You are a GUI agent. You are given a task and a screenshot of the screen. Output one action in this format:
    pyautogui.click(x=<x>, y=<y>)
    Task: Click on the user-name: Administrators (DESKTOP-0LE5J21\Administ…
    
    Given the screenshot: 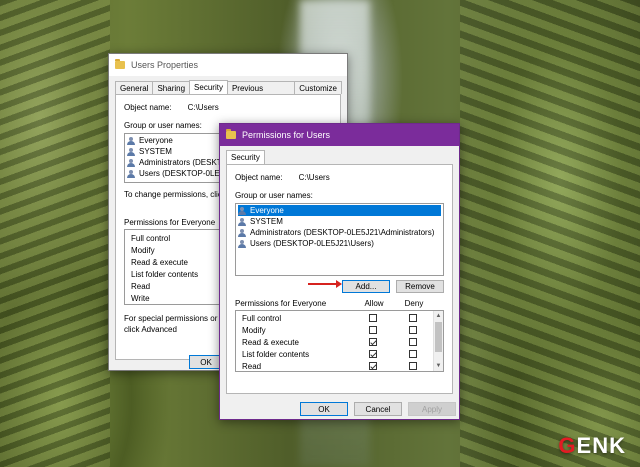 What is the action you would take?
    pyautogui.click(x=342, y=232)
    